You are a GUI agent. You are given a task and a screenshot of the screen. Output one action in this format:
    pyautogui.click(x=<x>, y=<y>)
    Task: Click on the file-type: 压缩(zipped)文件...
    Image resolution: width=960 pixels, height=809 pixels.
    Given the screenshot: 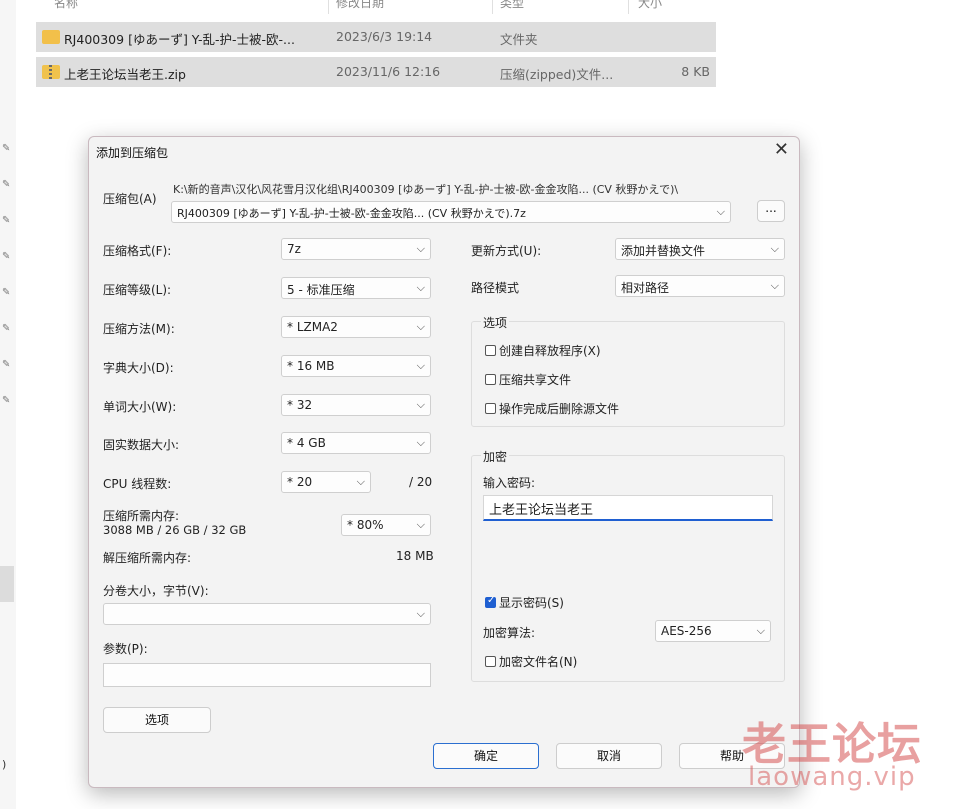 What is the action you would take?
    pyautogui.click(x=557, y=74)
    